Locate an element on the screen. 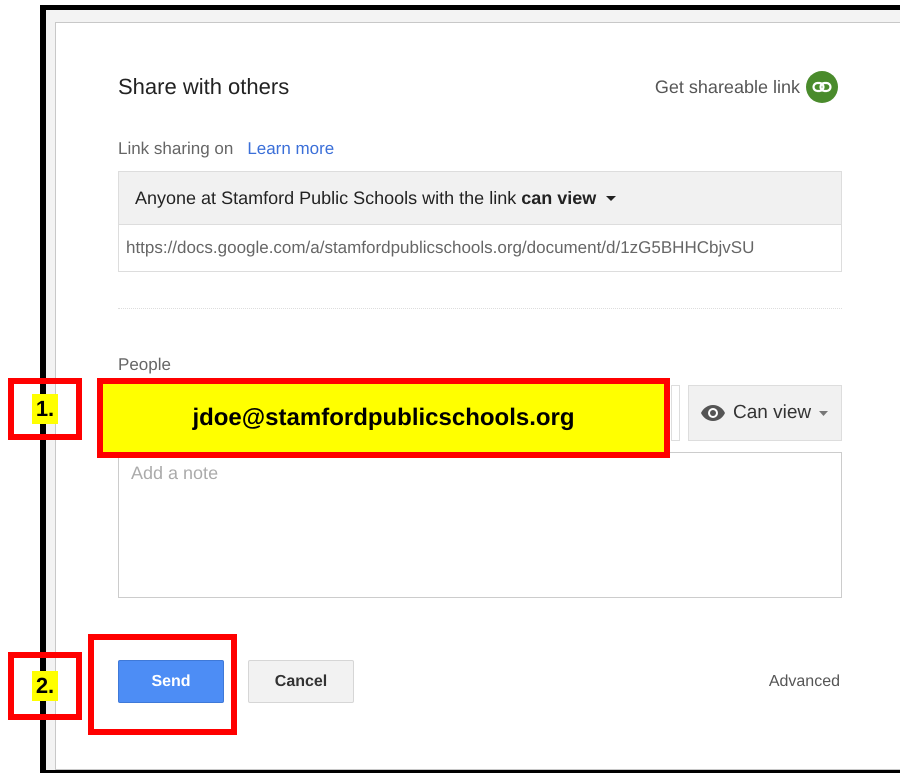 This screenshot has height=773, width=900. people-label: People is located at coordinates (145, 365).